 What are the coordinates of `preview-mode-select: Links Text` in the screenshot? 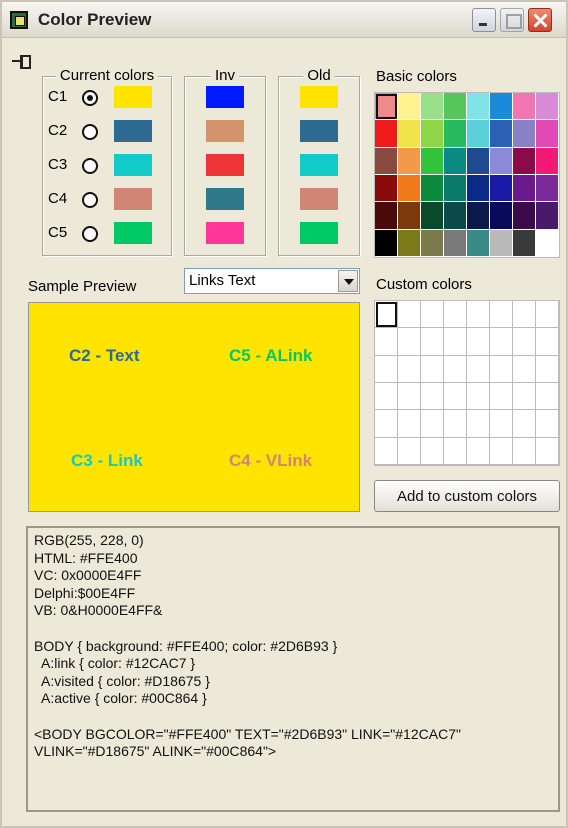 It's located at (272, 281).